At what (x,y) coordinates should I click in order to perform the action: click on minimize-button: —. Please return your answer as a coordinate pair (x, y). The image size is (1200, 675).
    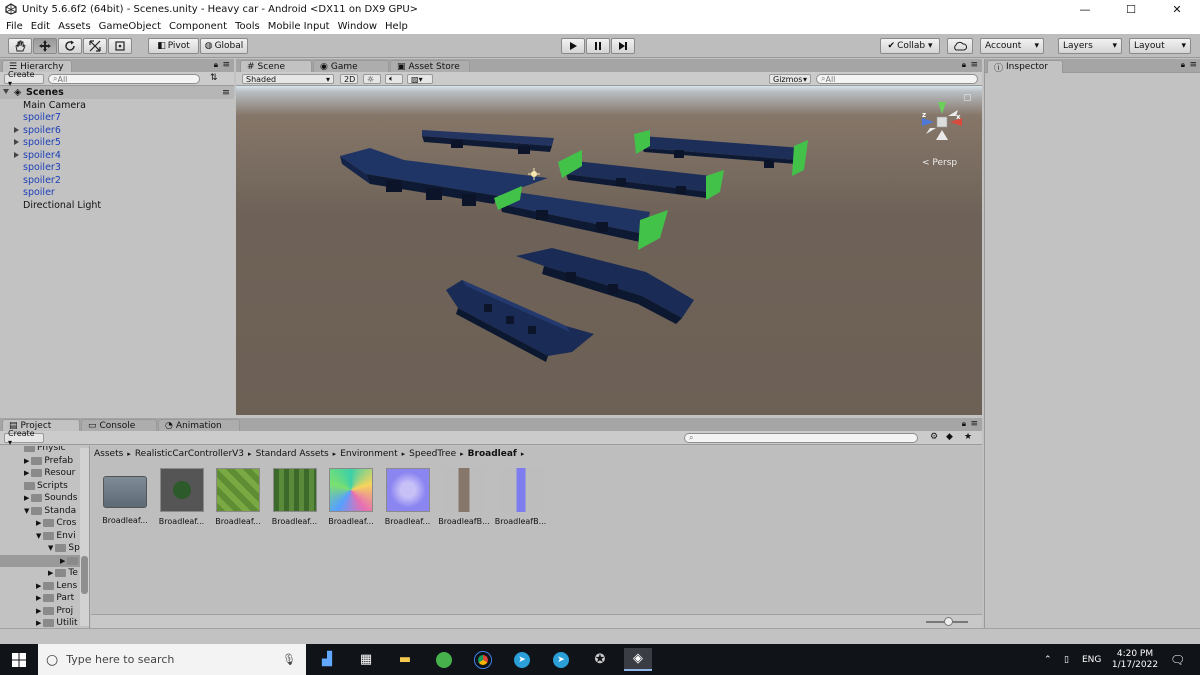
    Looking at the image, I should click on (1085, 9).